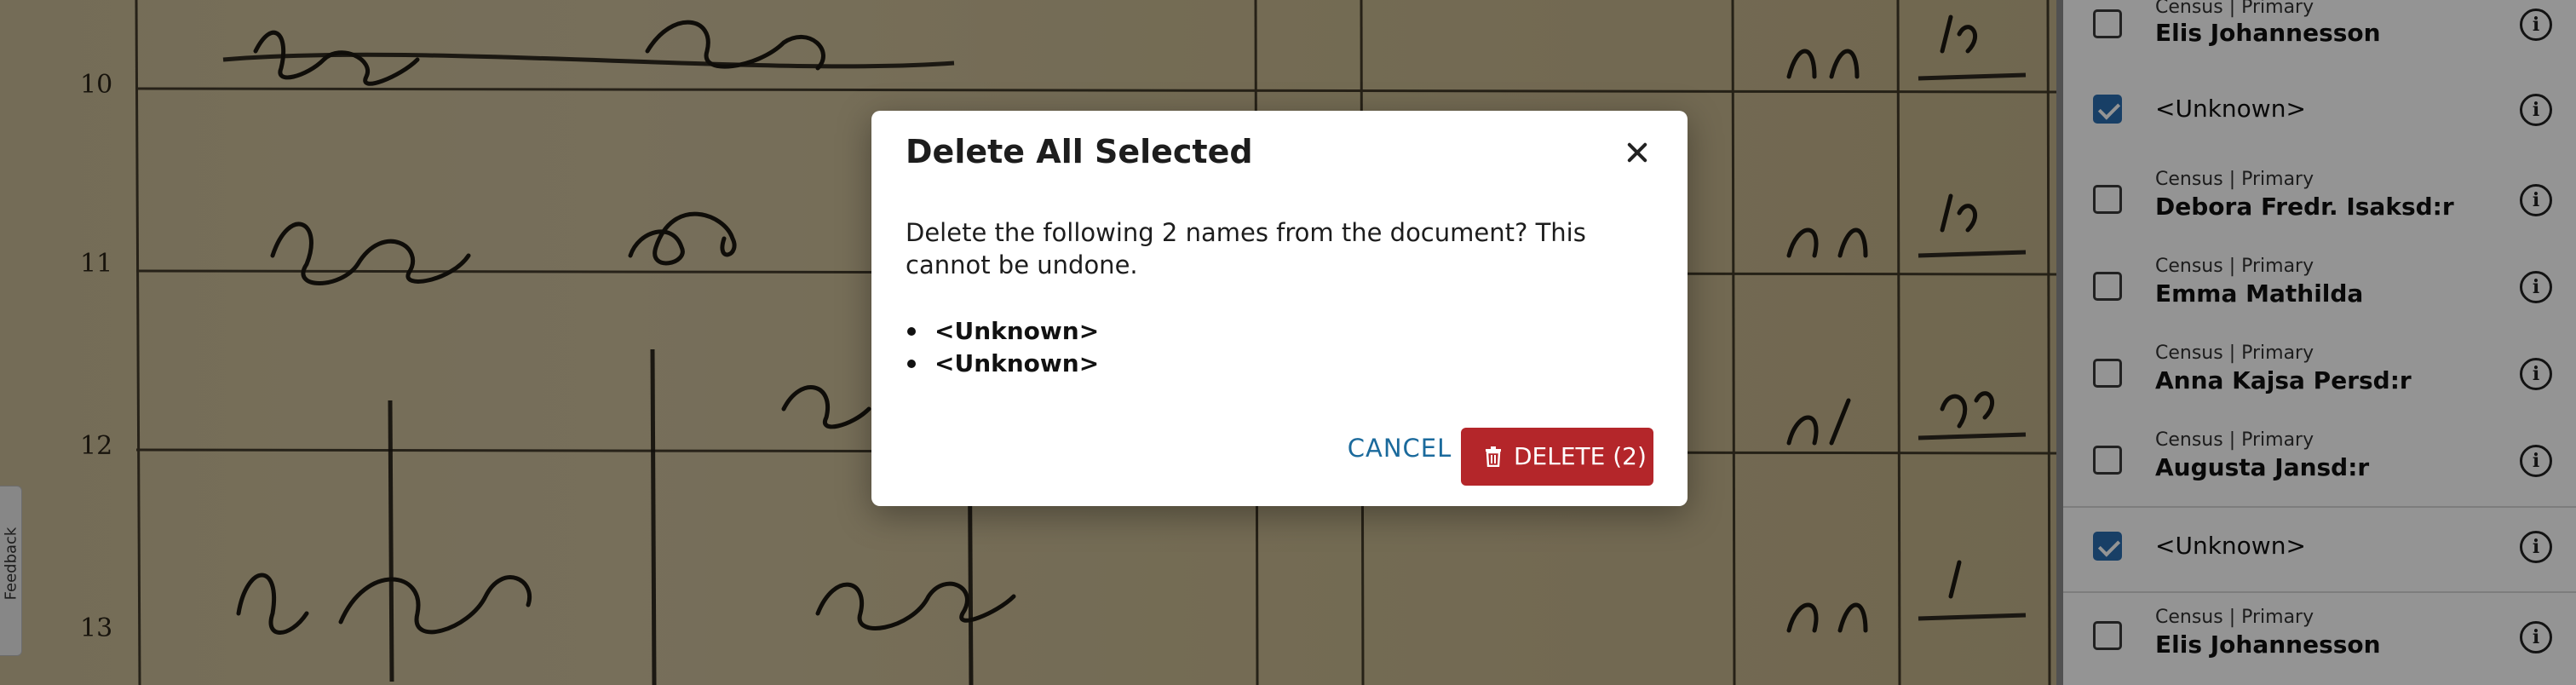 The image size is (2576, 685). Describe the element at coordinates (1494, 456) in the screenshot. I see `trash-icon` at that location.